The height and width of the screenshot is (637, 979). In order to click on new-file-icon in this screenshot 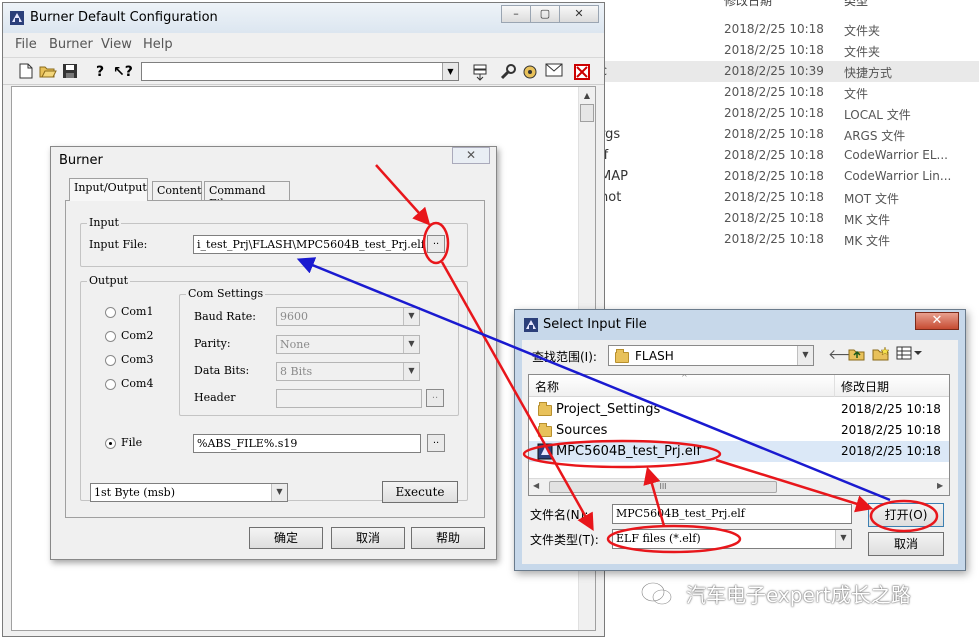, I will do `click(26, 72)`.